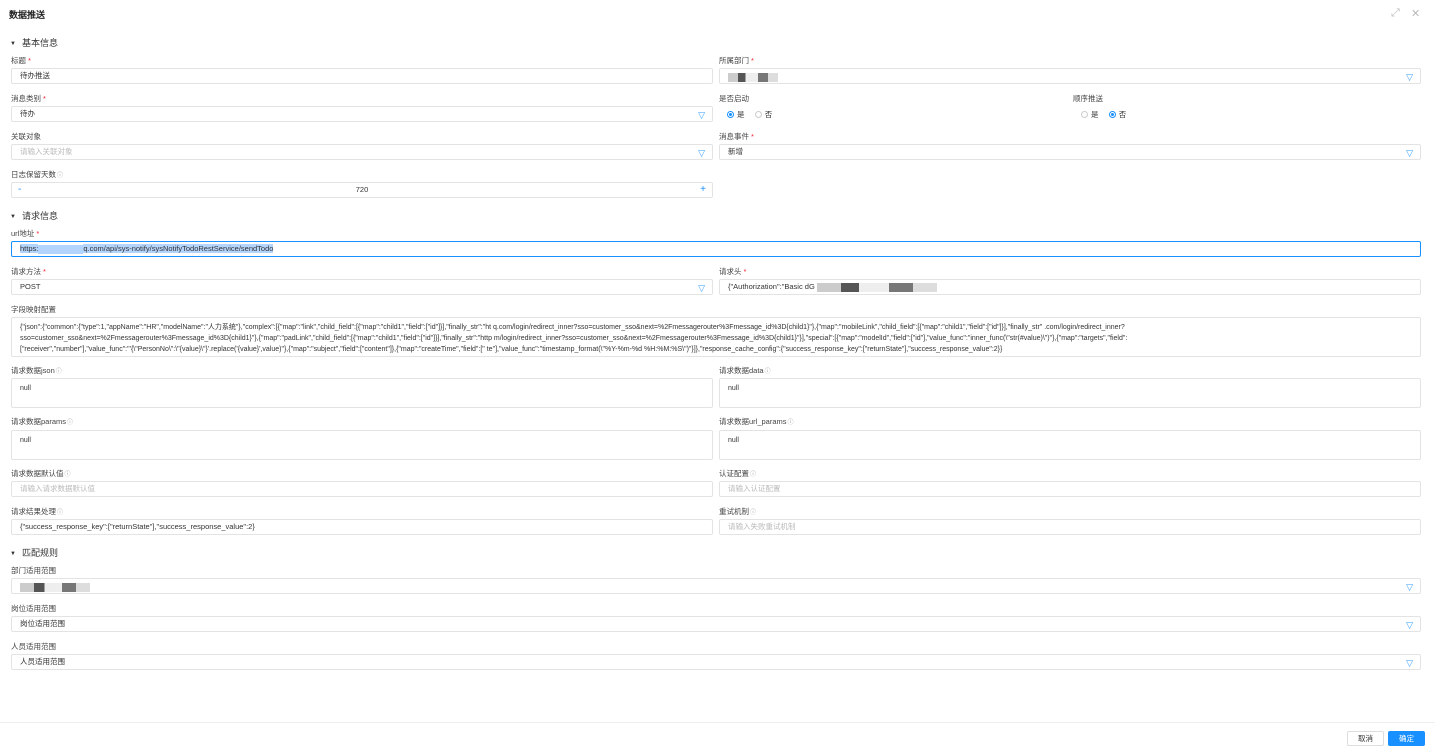 The width and height of the screenshot is (1435, 752). I want to click on log-days-stepper: - 720 +, so click(362, 190).